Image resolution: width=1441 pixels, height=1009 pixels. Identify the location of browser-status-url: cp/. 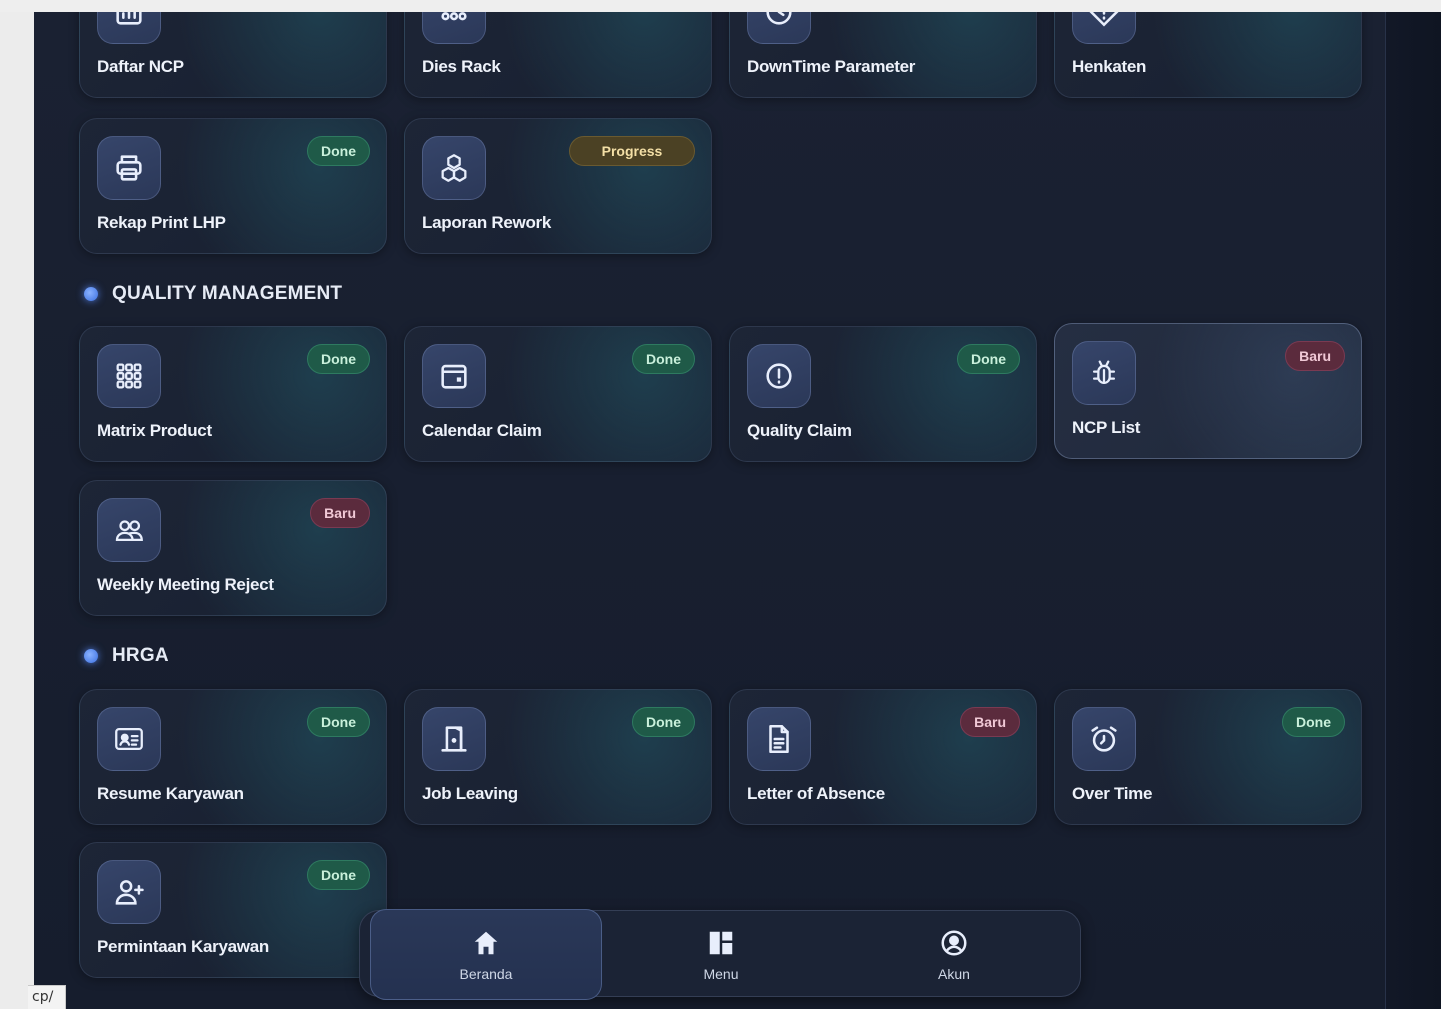
(47, 997).